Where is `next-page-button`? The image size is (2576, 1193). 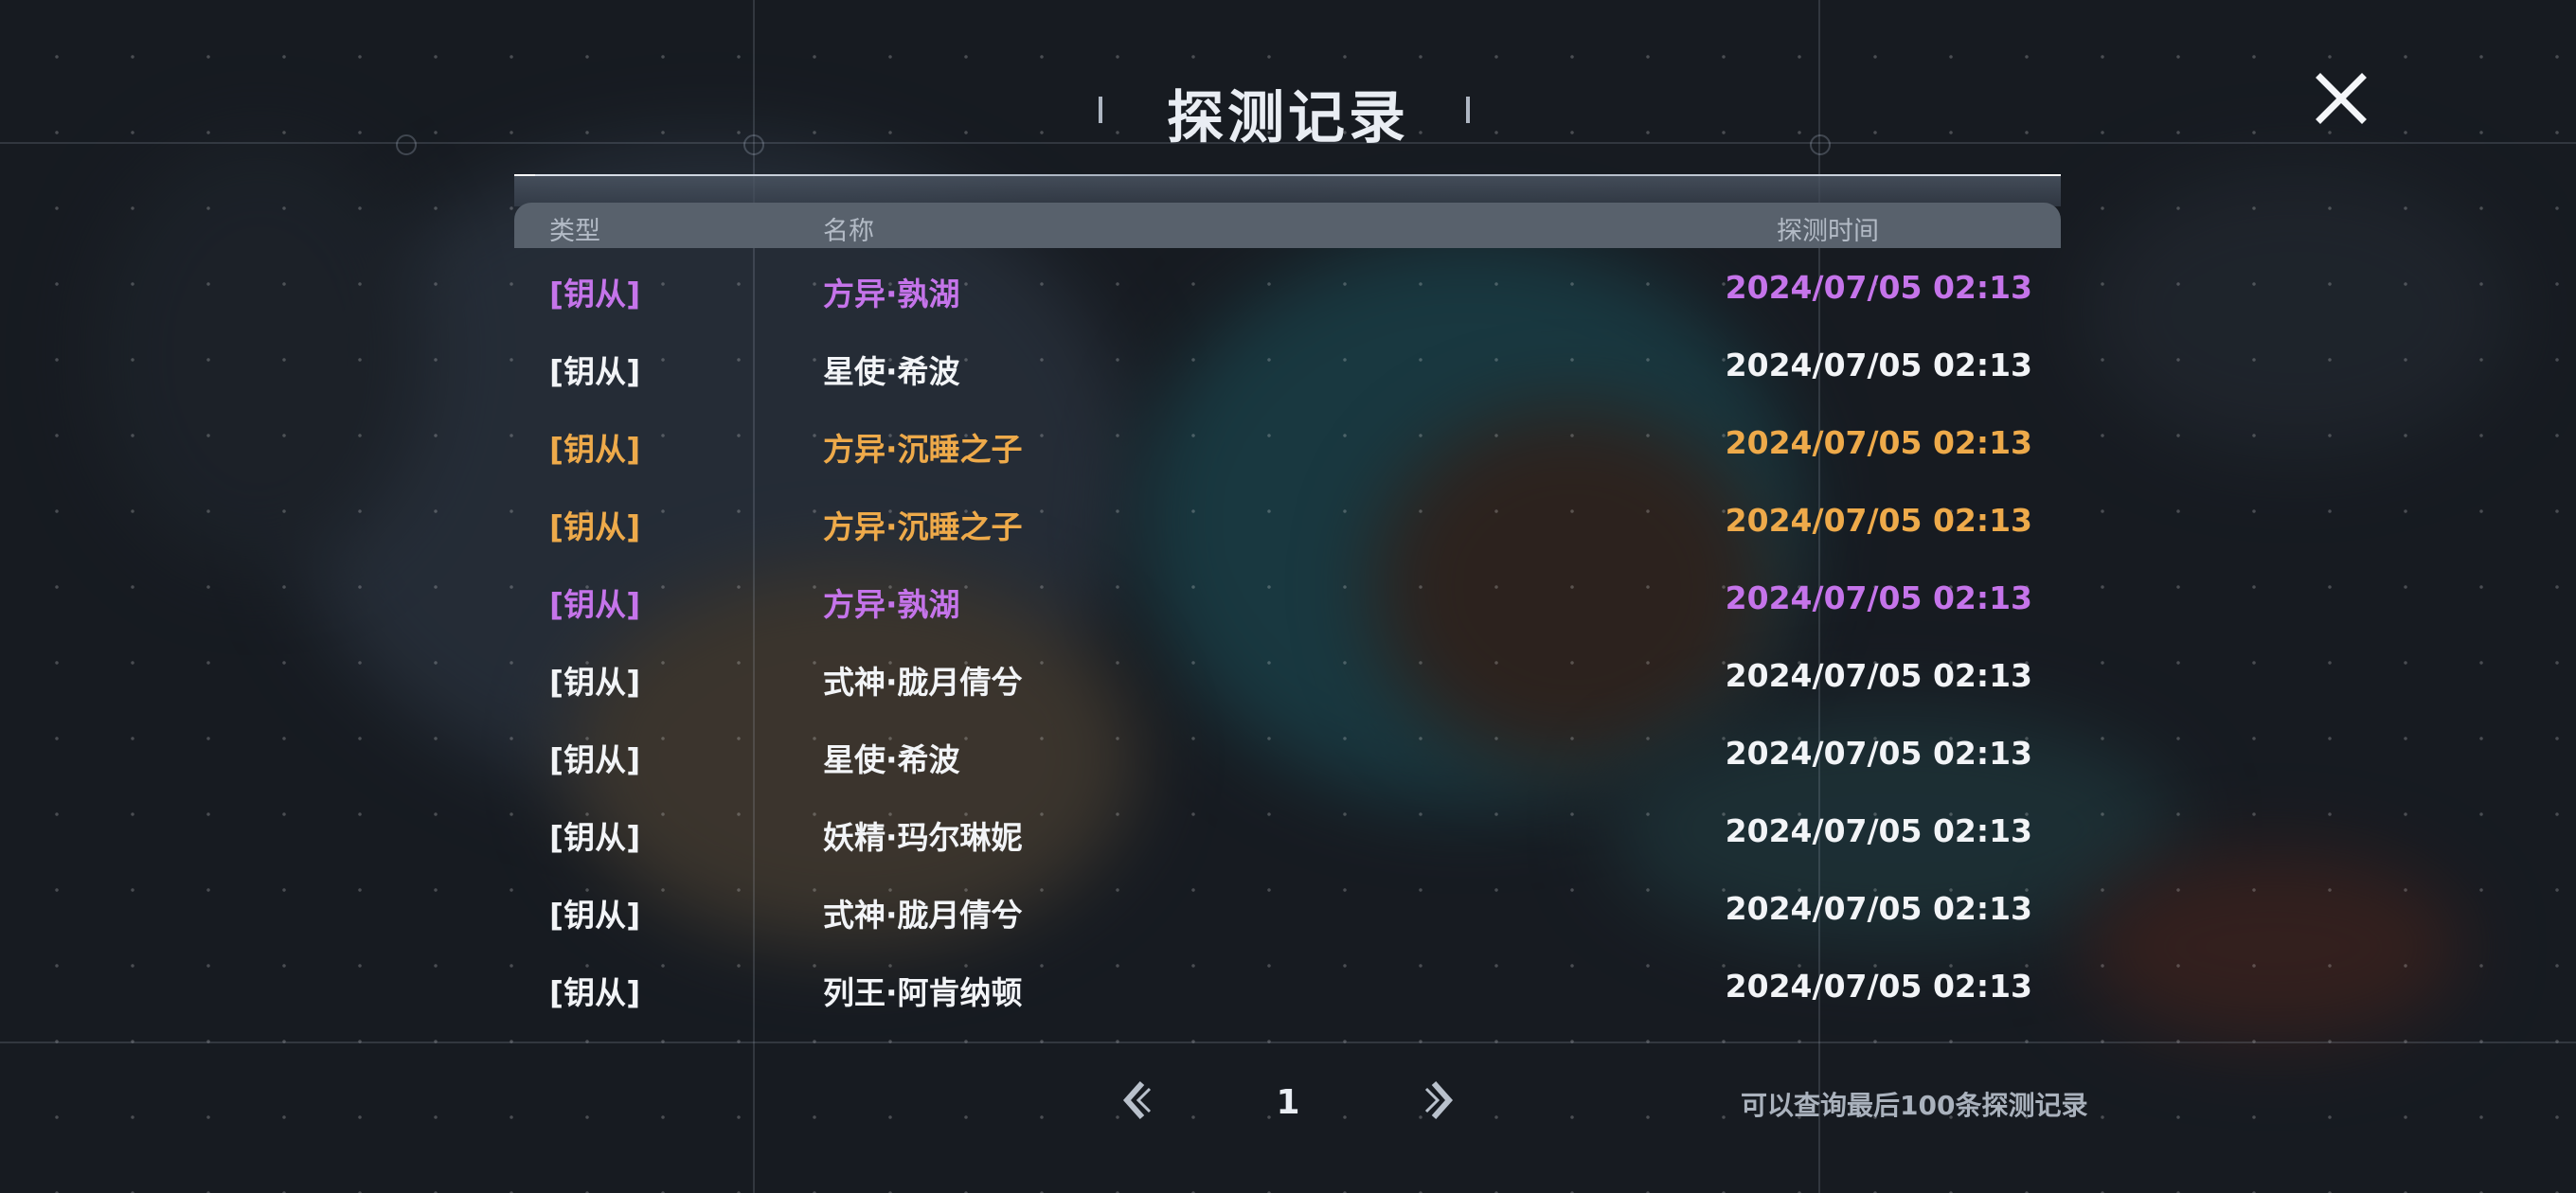
next-page-button is located at coordinates (1439, 1100).